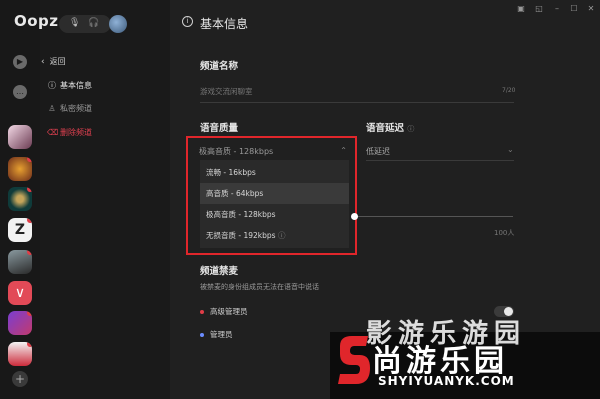 The image size is (600, 399). I want to click on minimize-icon: –, so click(557, 9).